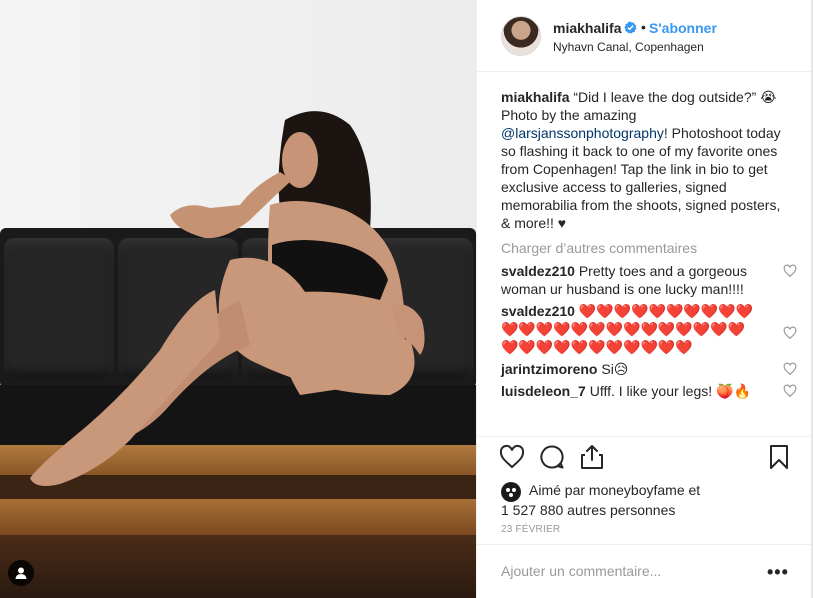 The height and width of the screenshot is (598, 813). I want to click on bookmark-icon, so click(779, 457).